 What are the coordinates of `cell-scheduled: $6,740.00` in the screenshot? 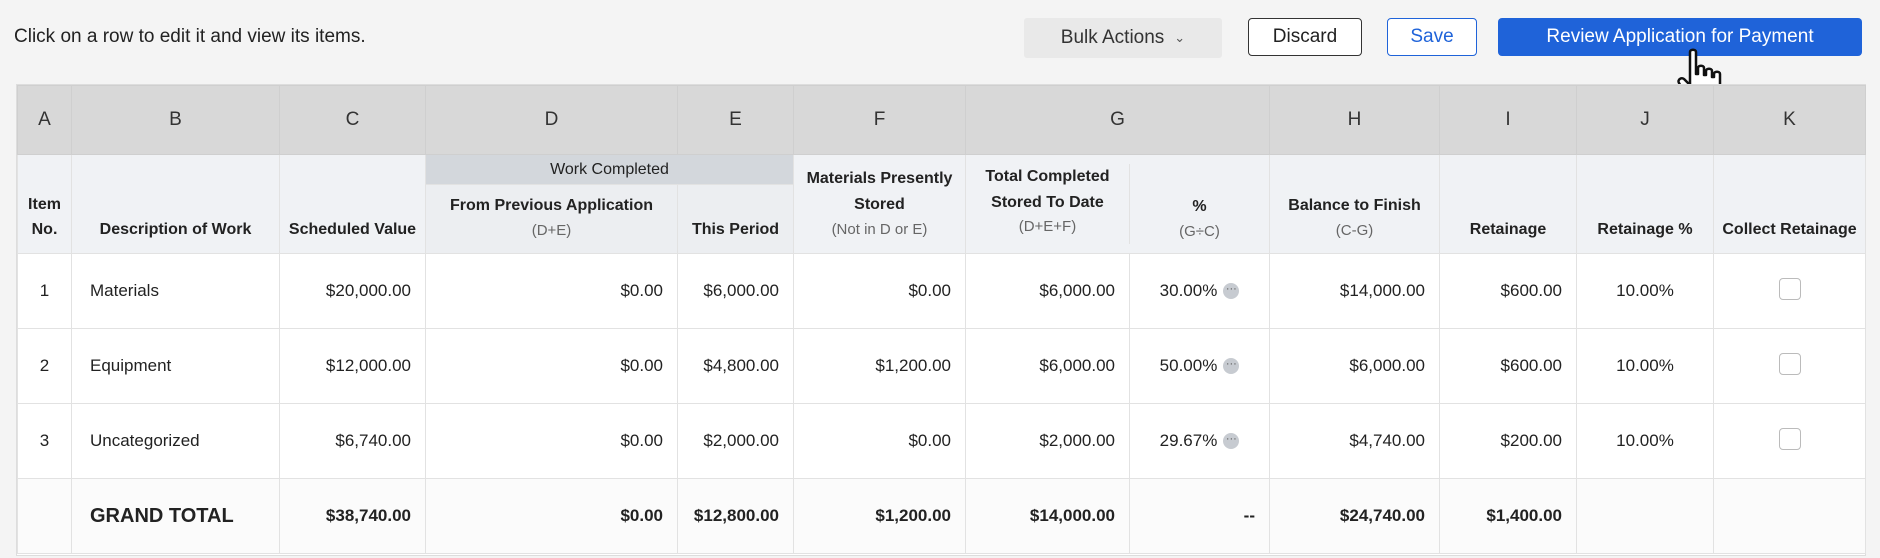 It's located at (352, 441).